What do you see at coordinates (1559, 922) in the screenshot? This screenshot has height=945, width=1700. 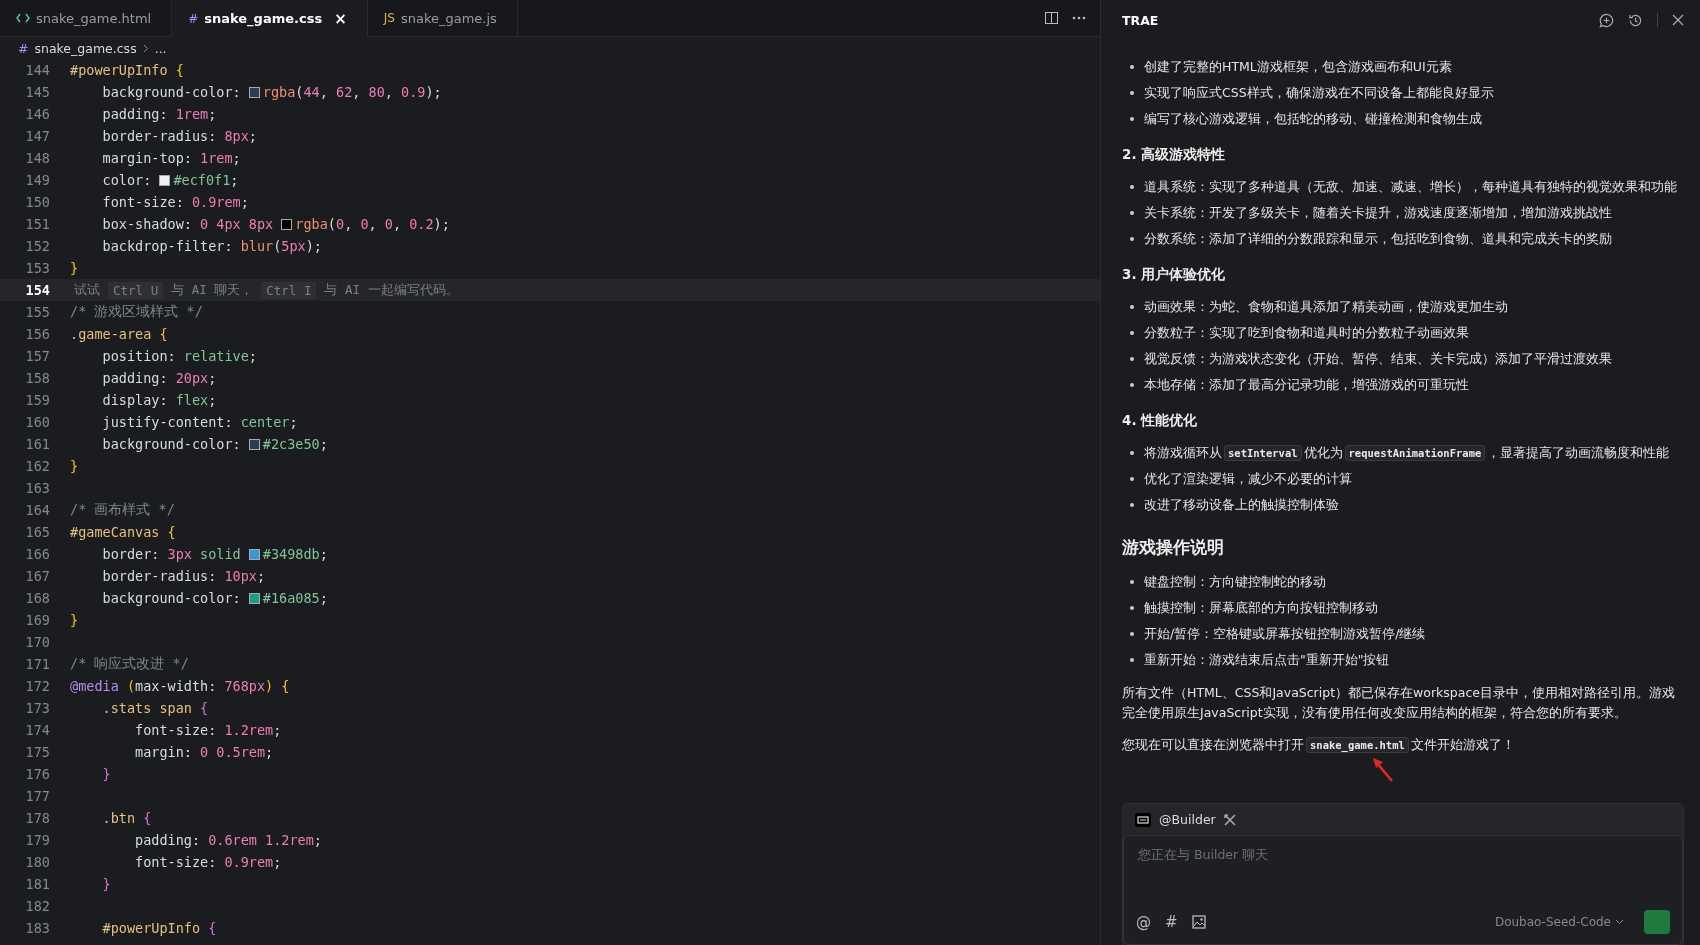 I see `model-dropdown: Doubao-Seed-Code` at bounding box center [1559, 922].